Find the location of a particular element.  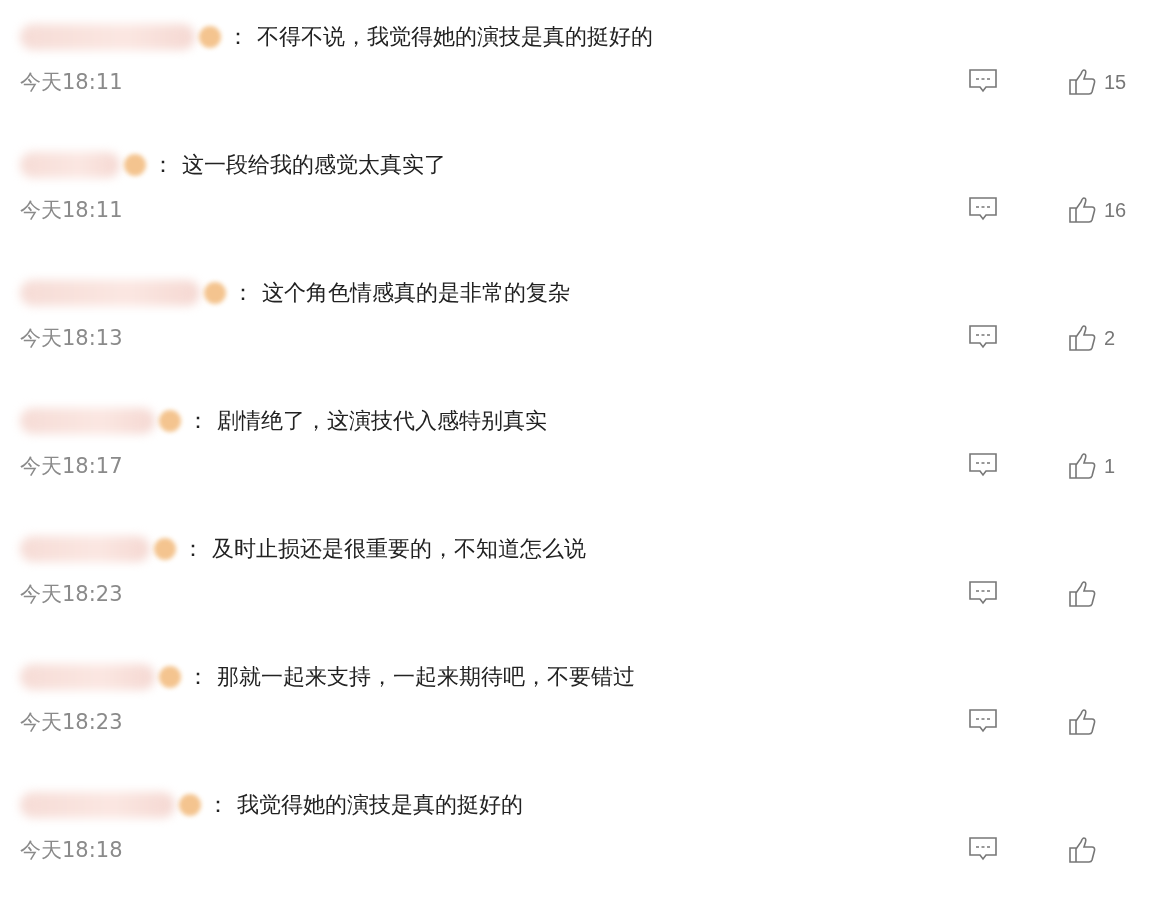

comment-time: 今天18:13 is located at coordinates (72, 338).